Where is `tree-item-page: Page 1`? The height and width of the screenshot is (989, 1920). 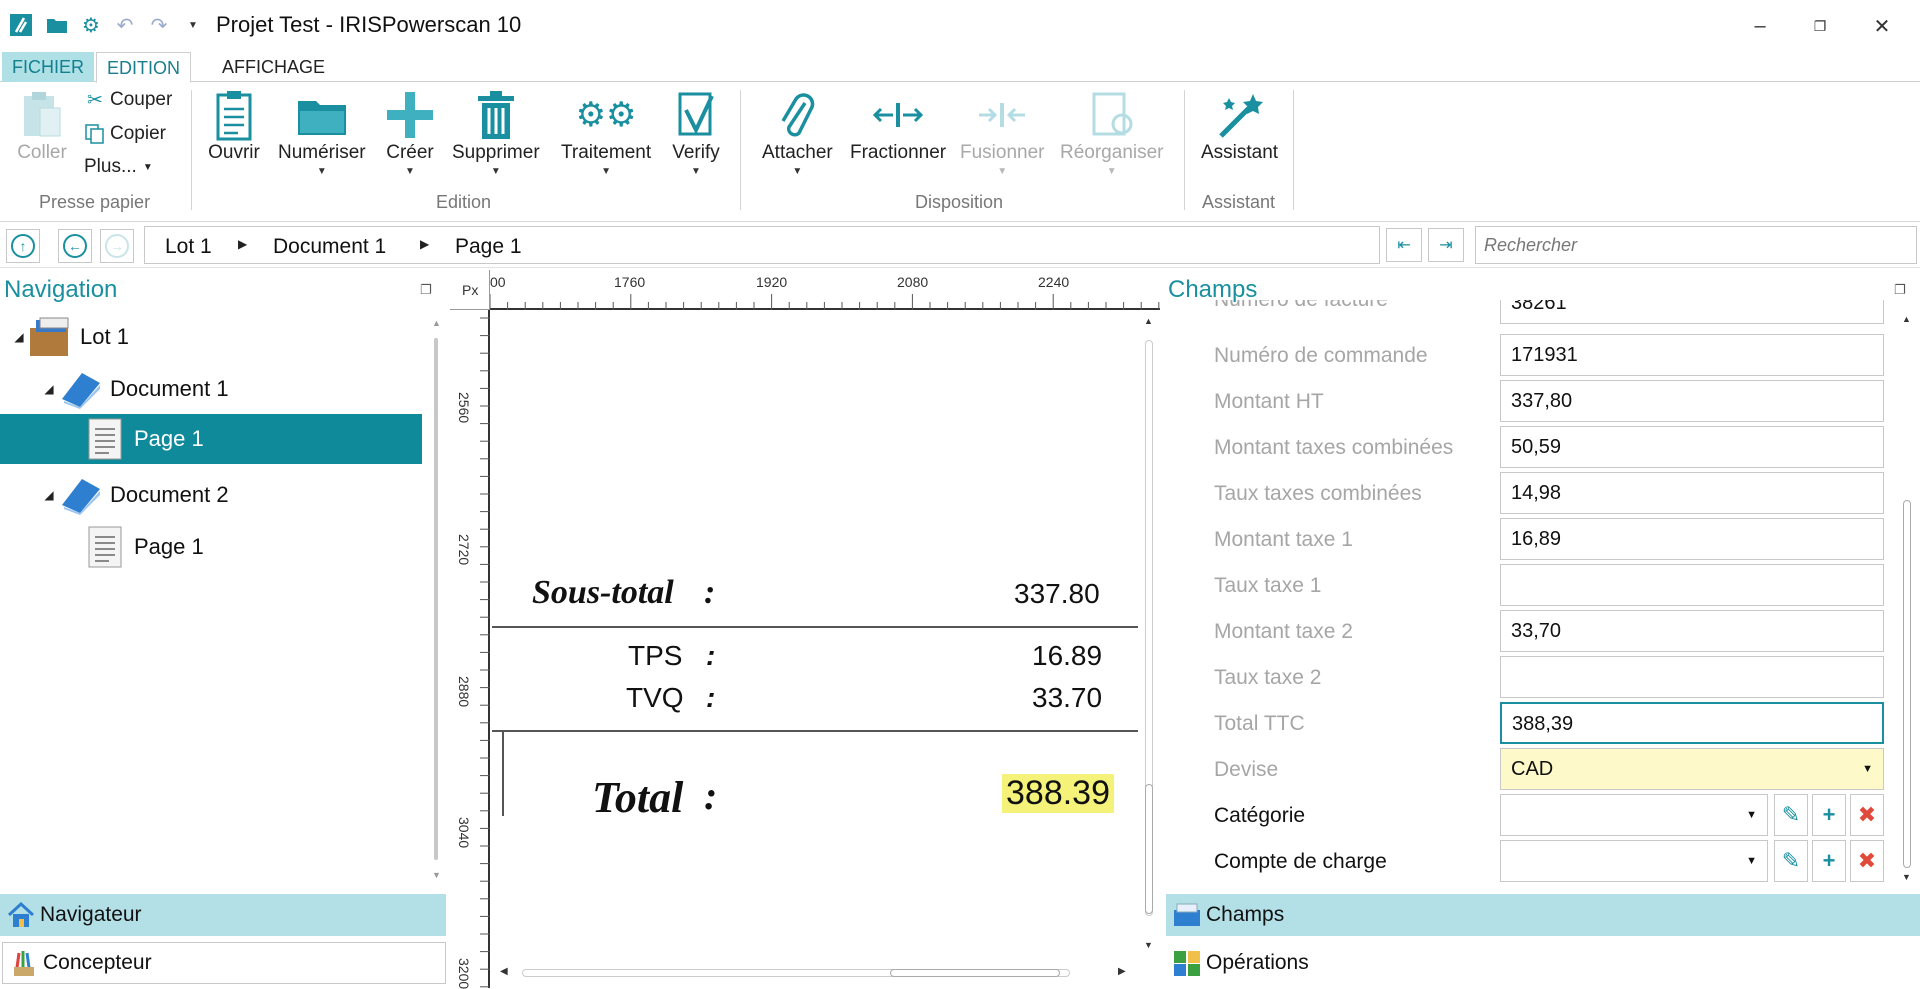
tree-item-page: Page 1 is located at coordinates (210, 547).